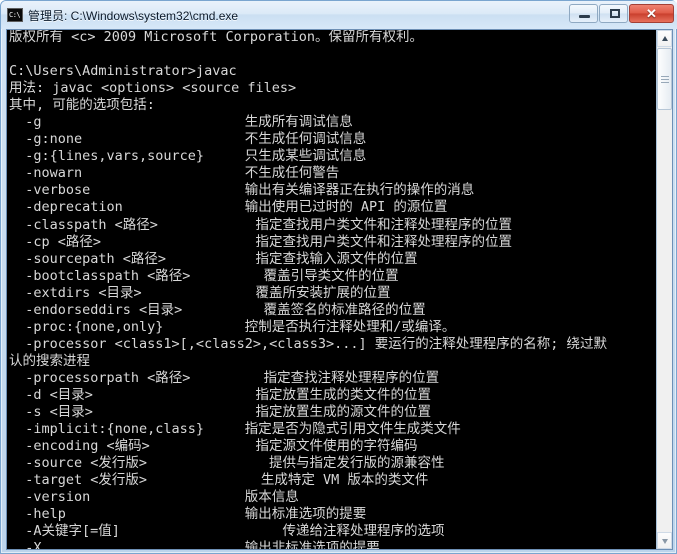  Describe the element at coordinates (15, 15) in the screenshot. I see `cmd-console-icon` at that location.